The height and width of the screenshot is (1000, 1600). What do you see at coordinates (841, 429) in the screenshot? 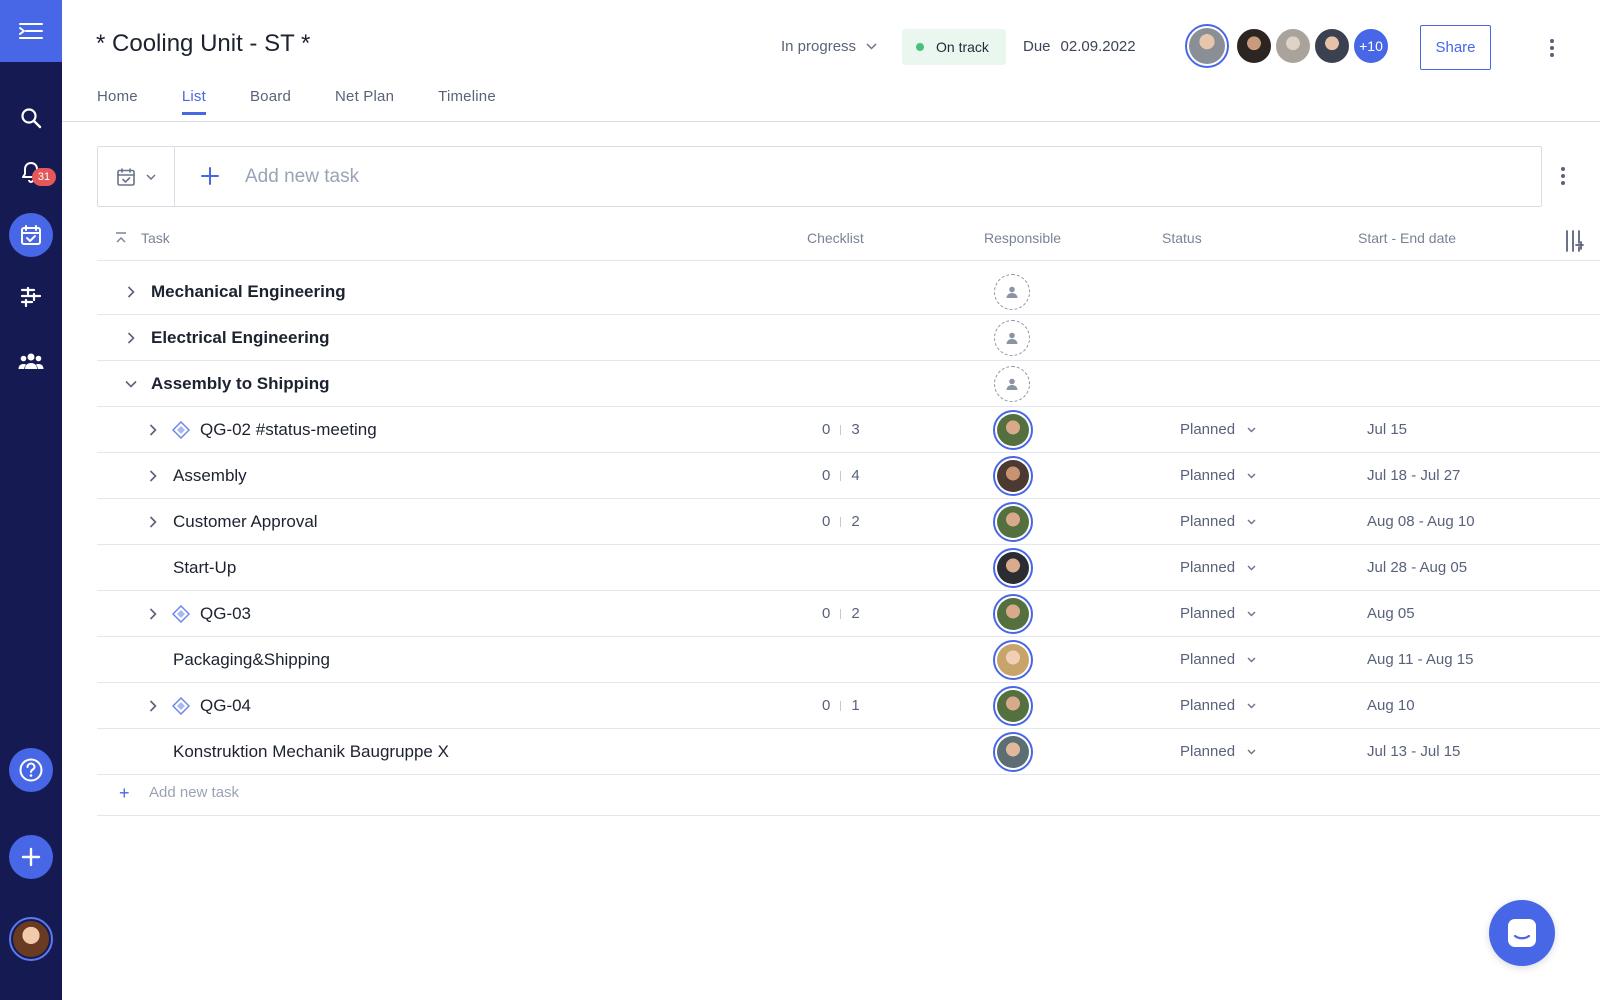
I see `checklist-count: 03` at bounding box center [841, 429].